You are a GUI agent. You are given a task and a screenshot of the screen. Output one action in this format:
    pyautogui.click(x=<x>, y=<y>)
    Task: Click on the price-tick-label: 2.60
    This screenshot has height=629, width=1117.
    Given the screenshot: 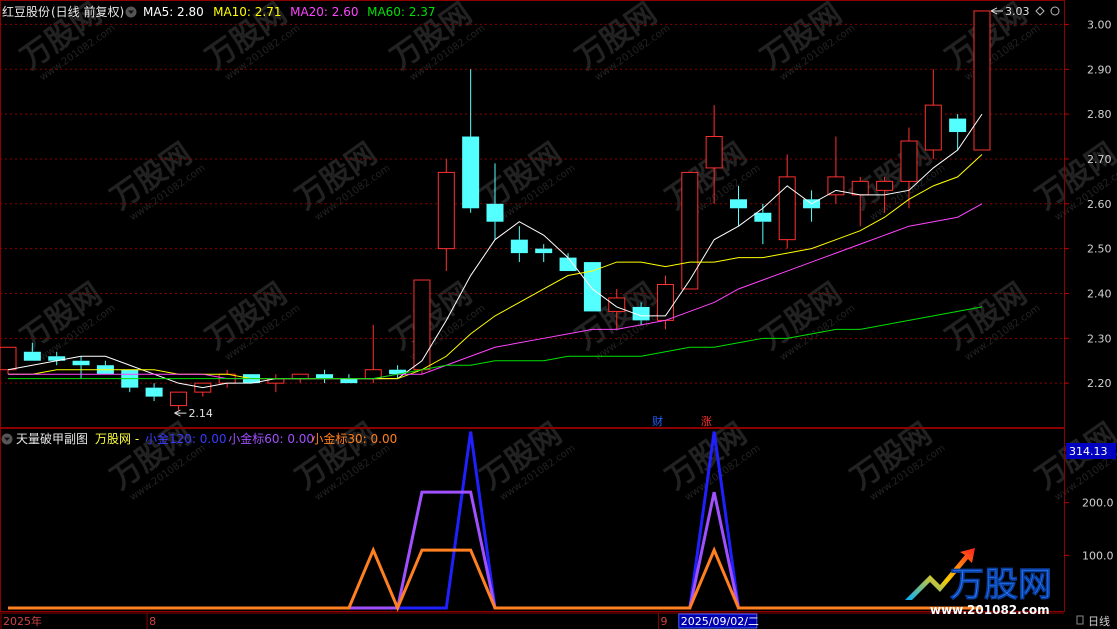 What is the action you would take?
    pyautogui.click(x=1099, y=204)
    